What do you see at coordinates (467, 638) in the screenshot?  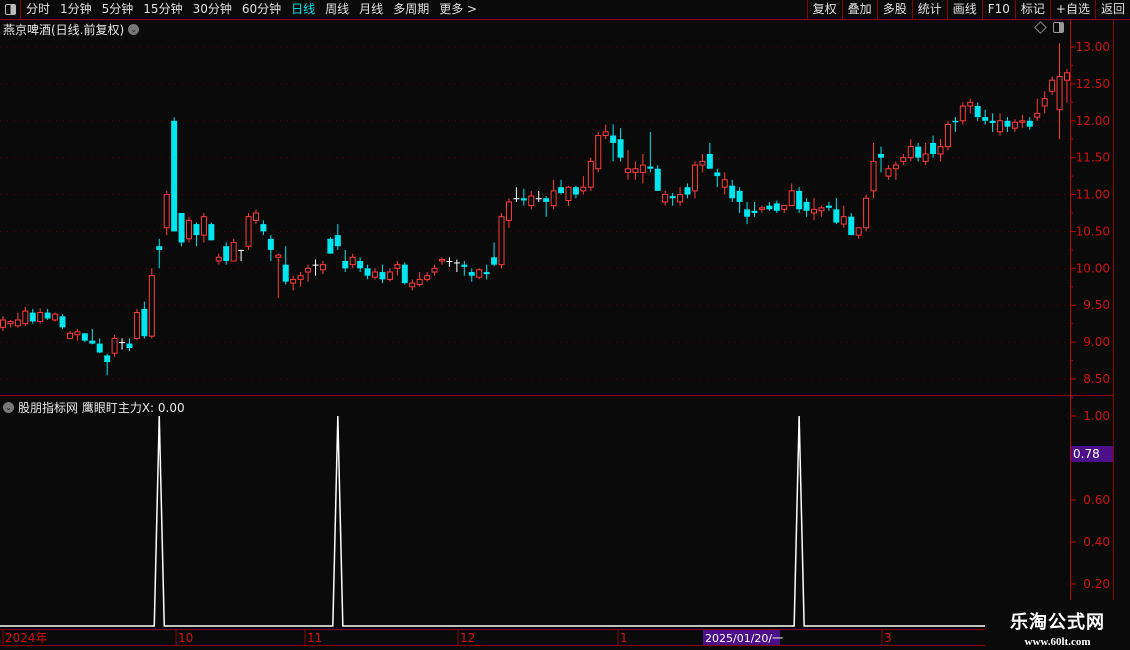 I see `date-label: 12` at bounding box center [467, 638].